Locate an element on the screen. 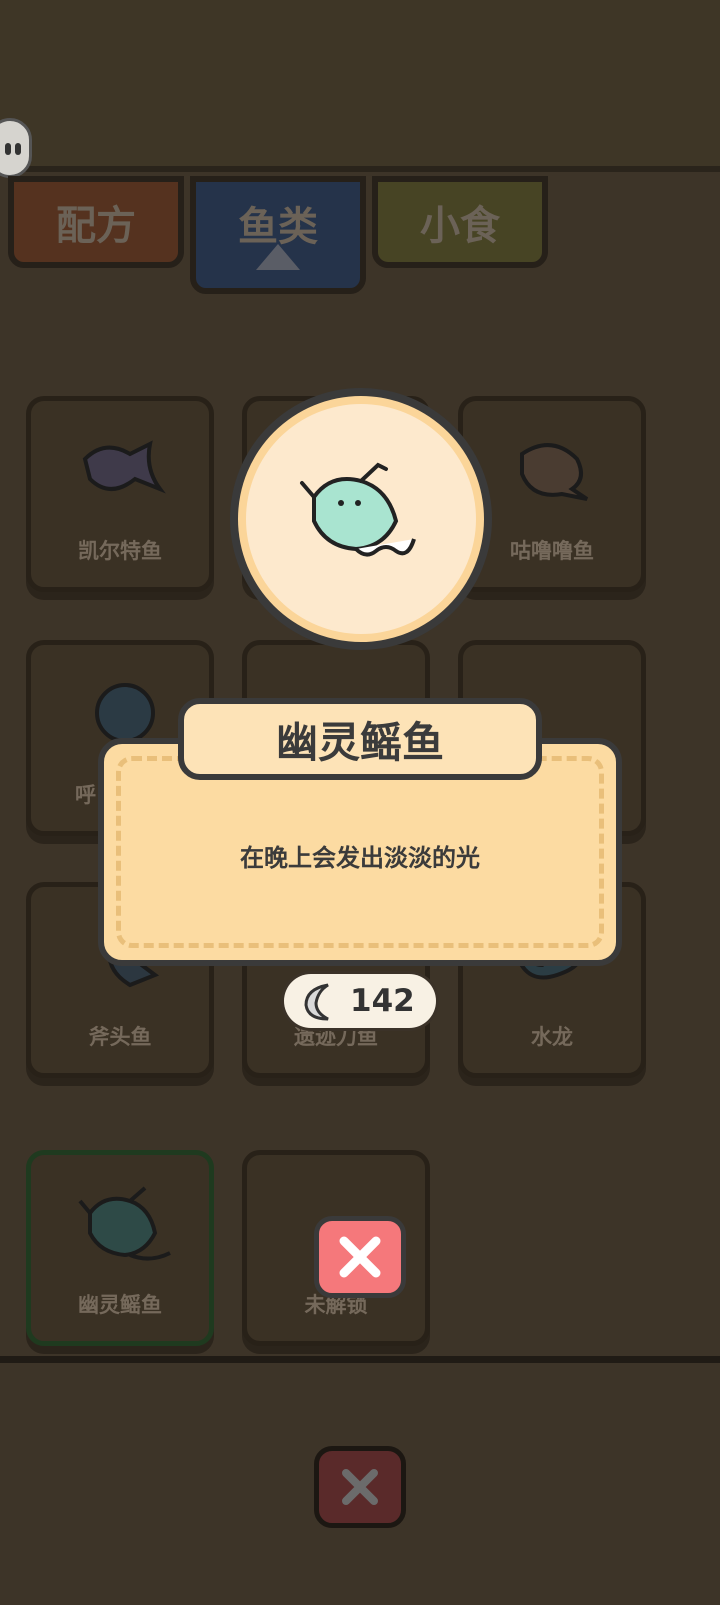 The width and height of the screenshot is (720, 1605). fish-title: 幽灵鳐鱼 is located at coordinates (359, 742).